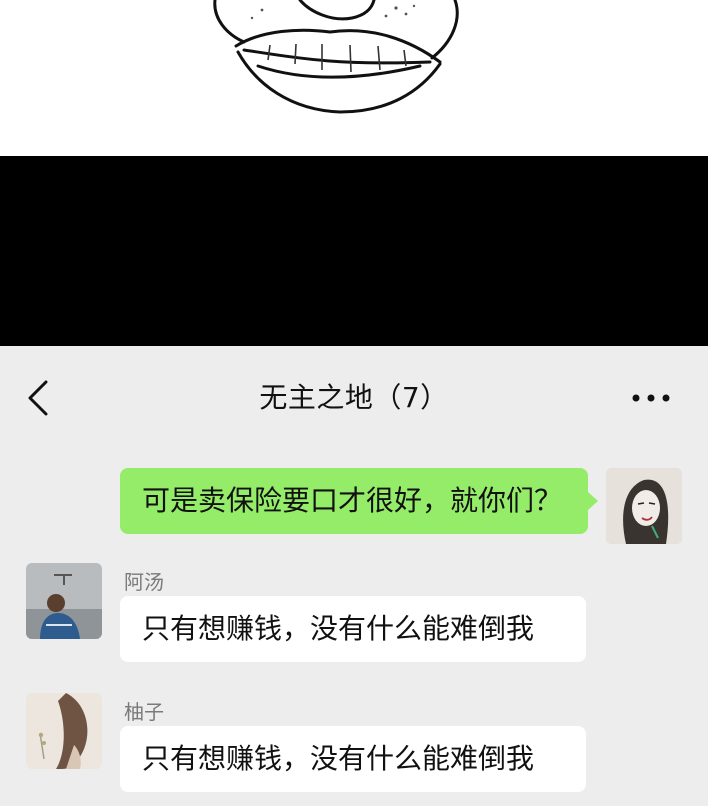  I want to click on chat-header: 无主之地（7）, so click(354, 396).